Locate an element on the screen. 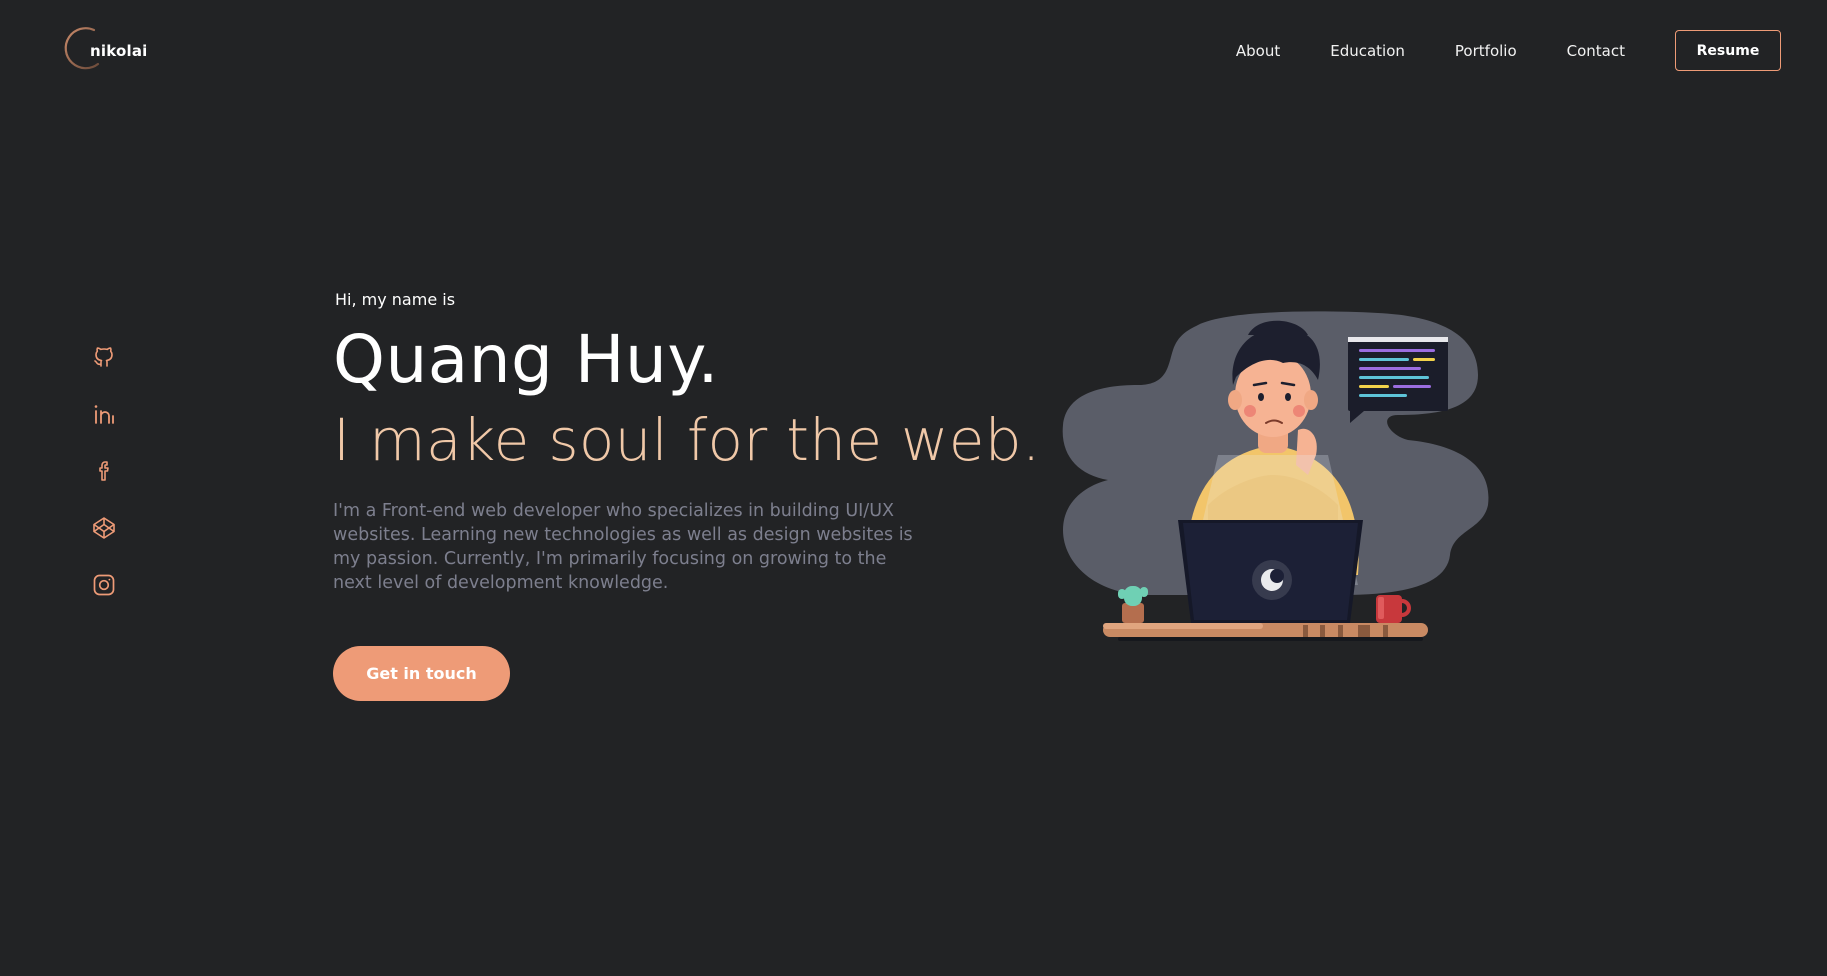  linkedin-icon is located at coordinates (104, 414).